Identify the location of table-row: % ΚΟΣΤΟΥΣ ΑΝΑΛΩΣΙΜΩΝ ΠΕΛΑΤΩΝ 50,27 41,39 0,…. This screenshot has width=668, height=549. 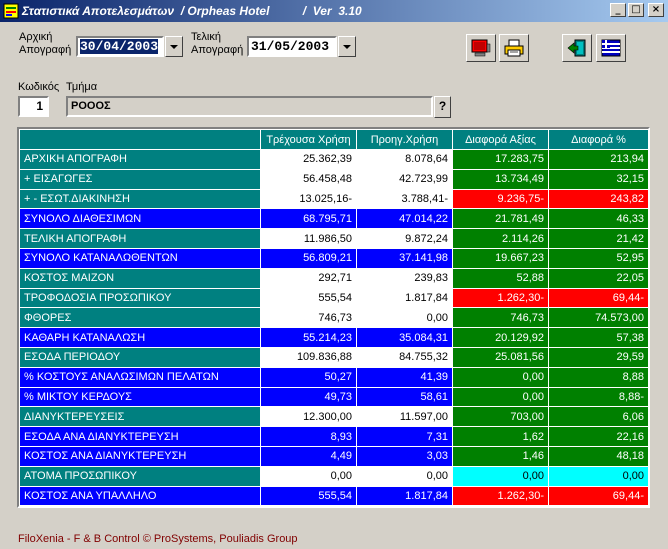
(334, 377).